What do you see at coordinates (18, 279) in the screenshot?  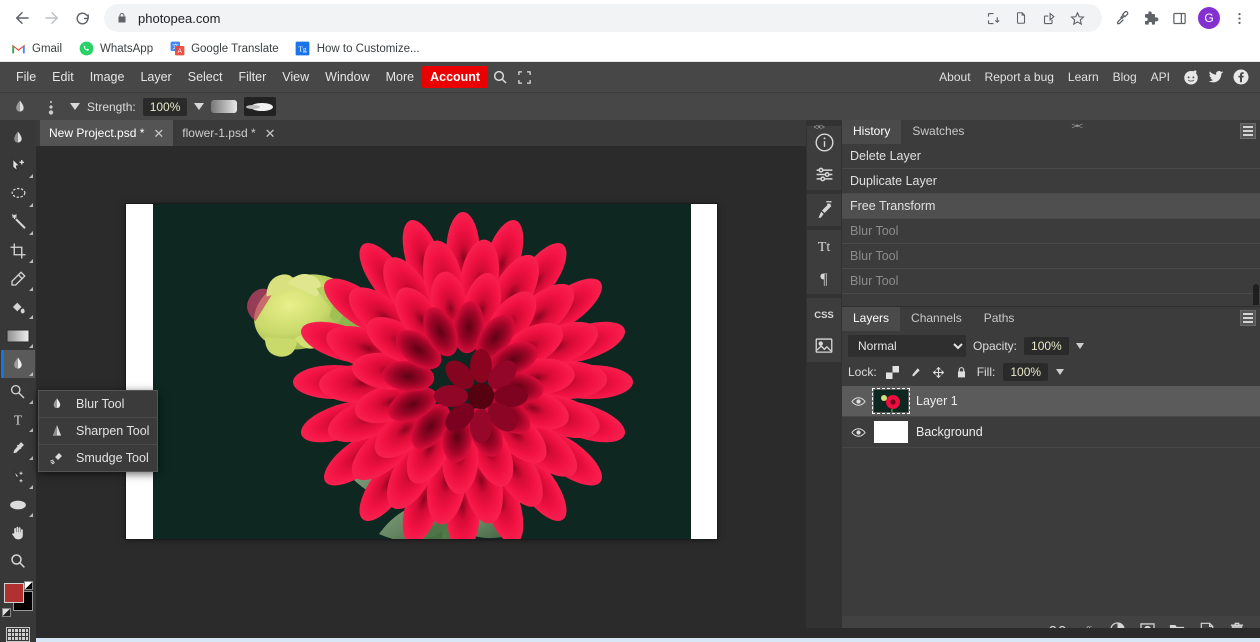 I see `tool-eyedropper` at bounding box center [18, 279].